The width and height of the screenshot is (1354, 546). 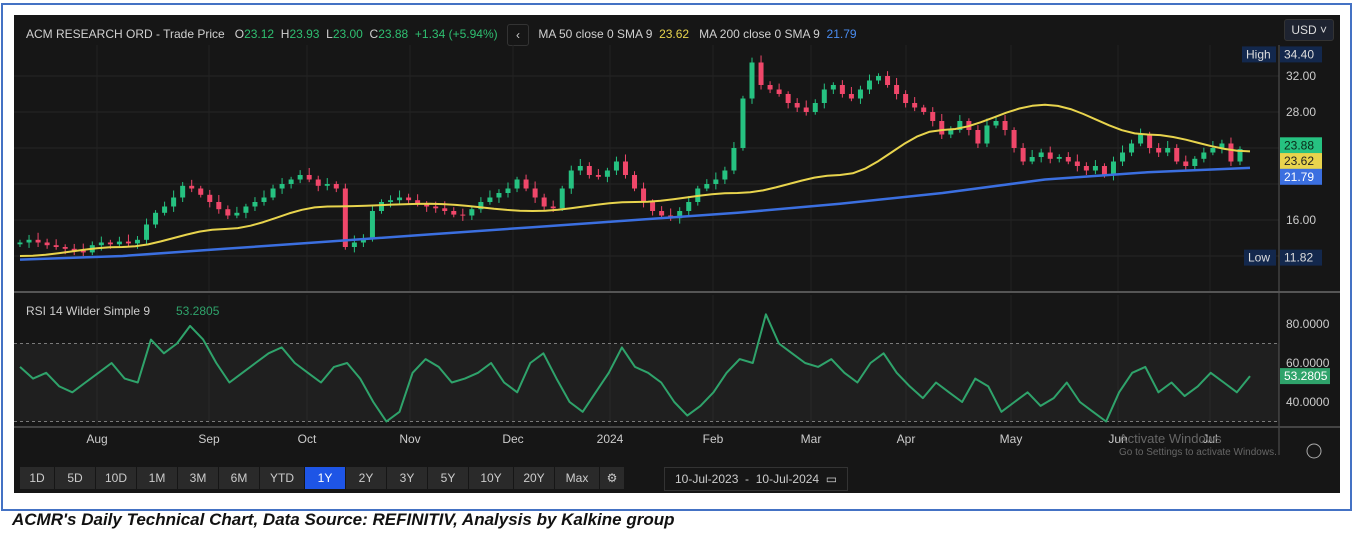 I want to click on watermark-sub: Go to Settings to activate Windows., so click(x=1198, y=452).